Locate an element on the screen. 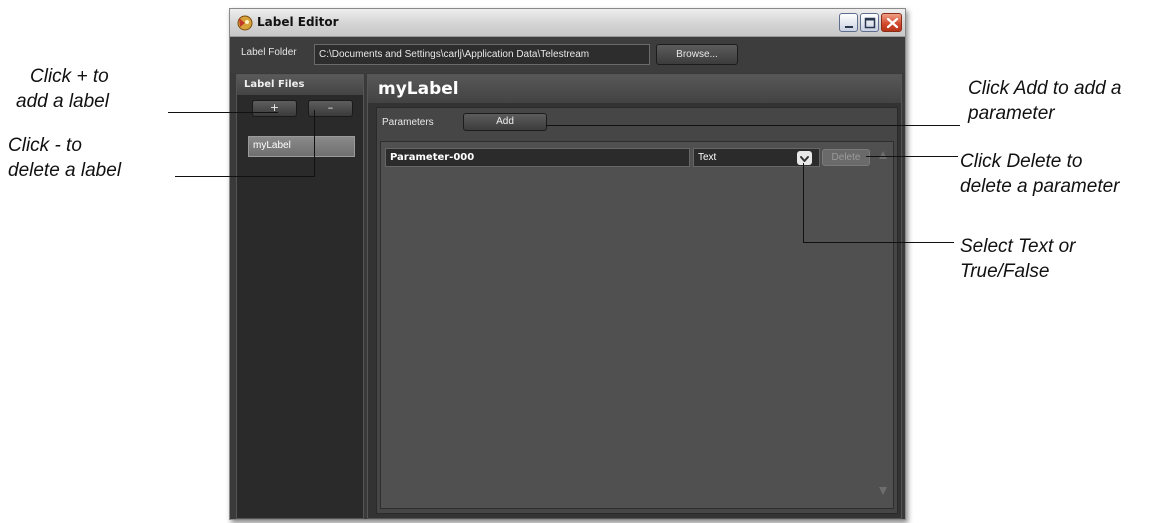 This screenshot has height=523, width=1169. leader-line-delete-parameter is located at coordinates (912, 156).